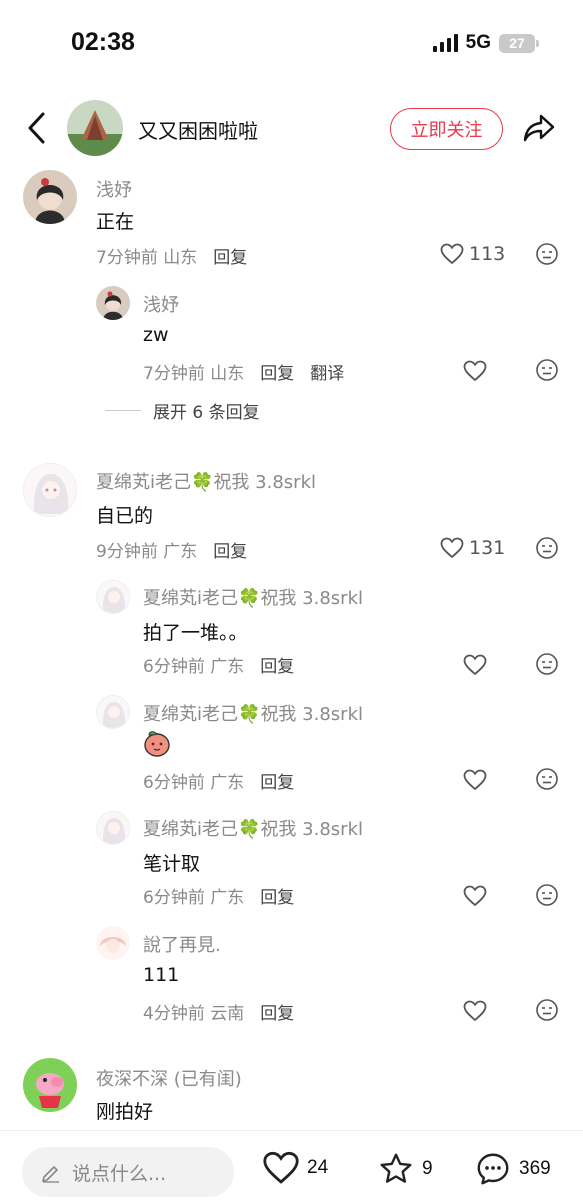 Image resolution: width=583 pixels, height=1200 pixels. What do you see at coordinates (123, 410) in the screenshot?
I see `divider` at bounding box center [123, 410].